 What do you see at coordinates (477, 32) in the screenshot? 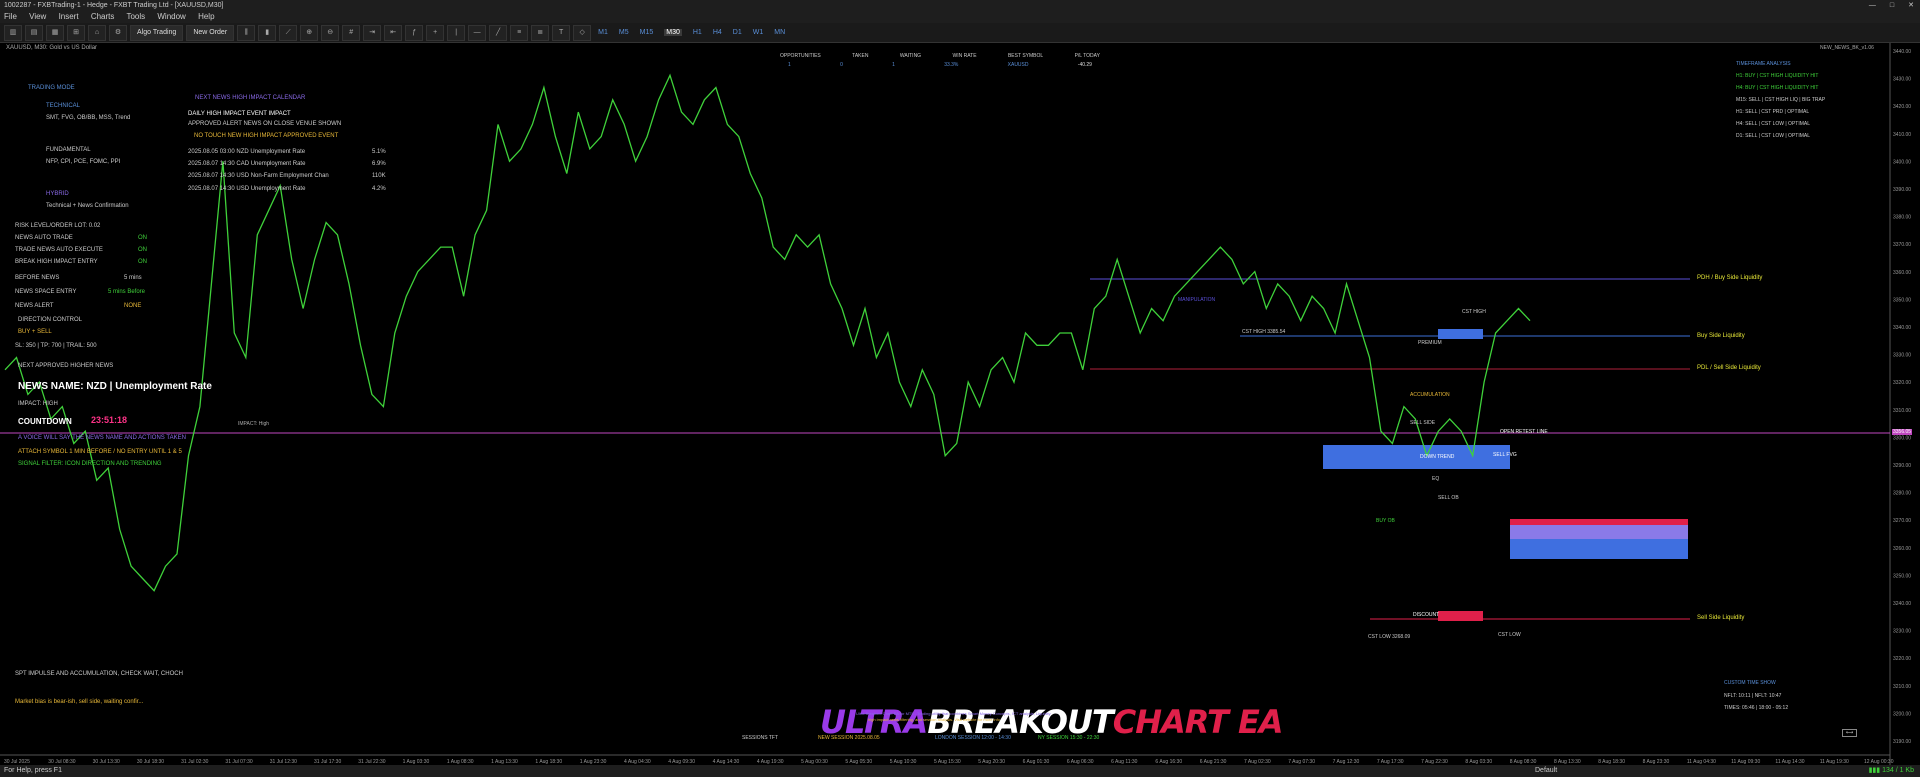
I see `horizontal-line-icon: —` at bounding box center [477, 32].